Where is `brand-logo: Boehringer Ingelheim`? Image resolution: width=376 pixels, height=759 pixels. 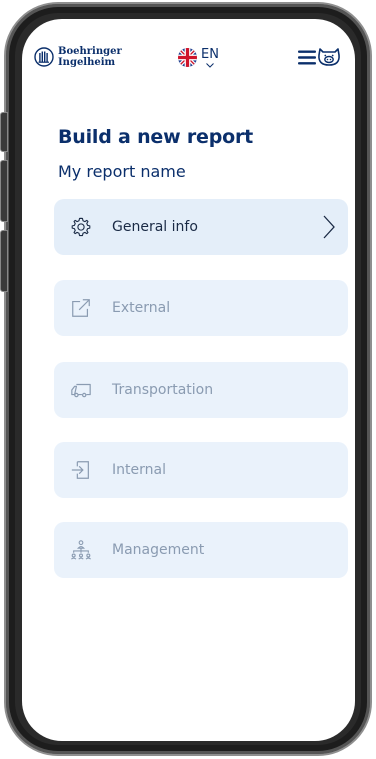
brand-logo: Boehringer Ingelheim is located at coordinates (78, 57).